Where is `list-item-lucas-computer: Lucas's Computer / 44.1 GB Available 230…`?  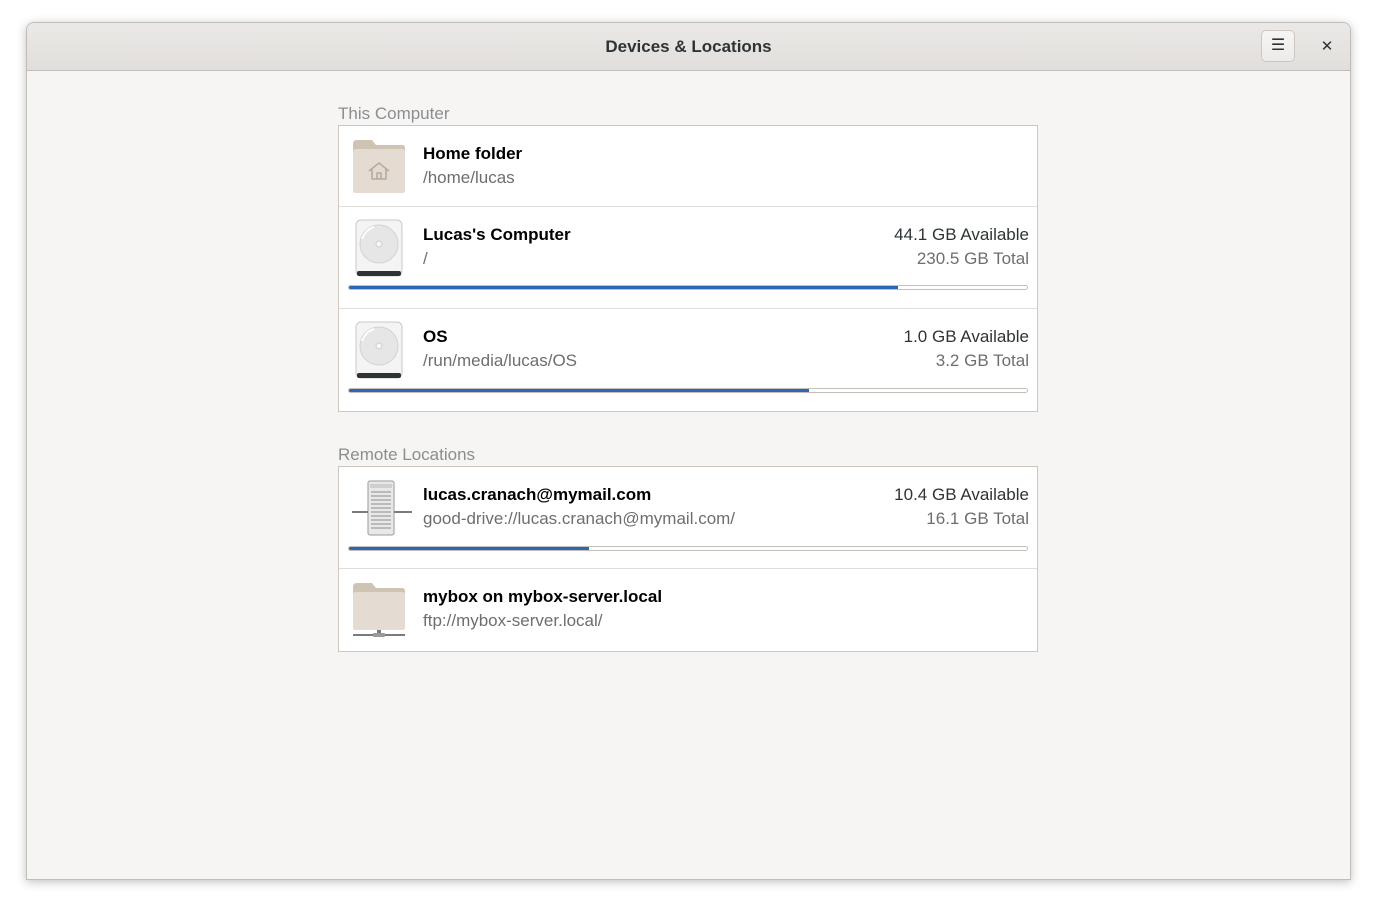
list-item-lucas-computer: Lucas's Computer / 44.1 GB Available 230… is located at coordinates (688, 258).